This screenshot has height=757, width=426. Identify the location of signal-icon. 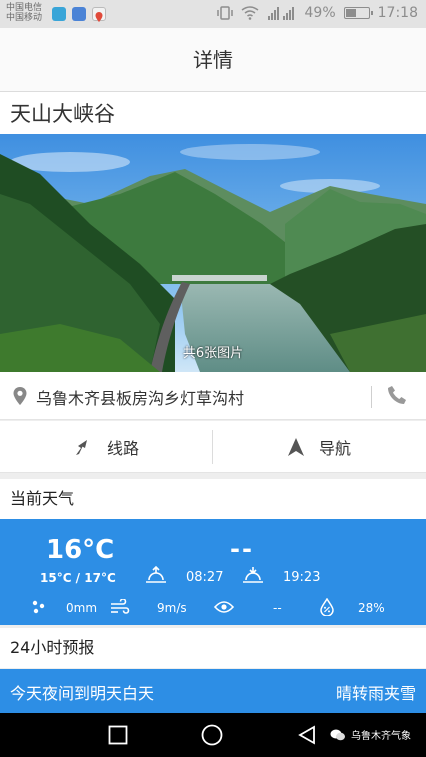
(280, 13).